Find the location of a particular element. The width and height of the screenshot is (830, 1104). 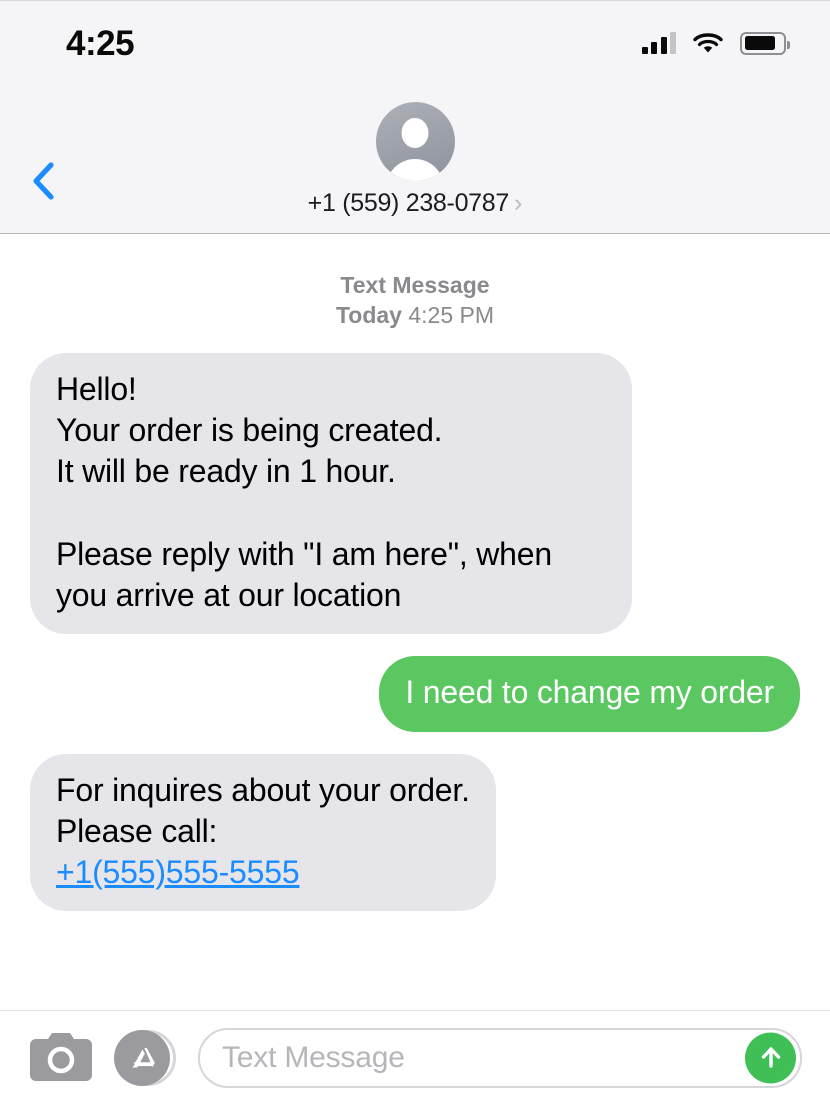

message-input-bar: Text Message is located at coordinates (415, 1057).